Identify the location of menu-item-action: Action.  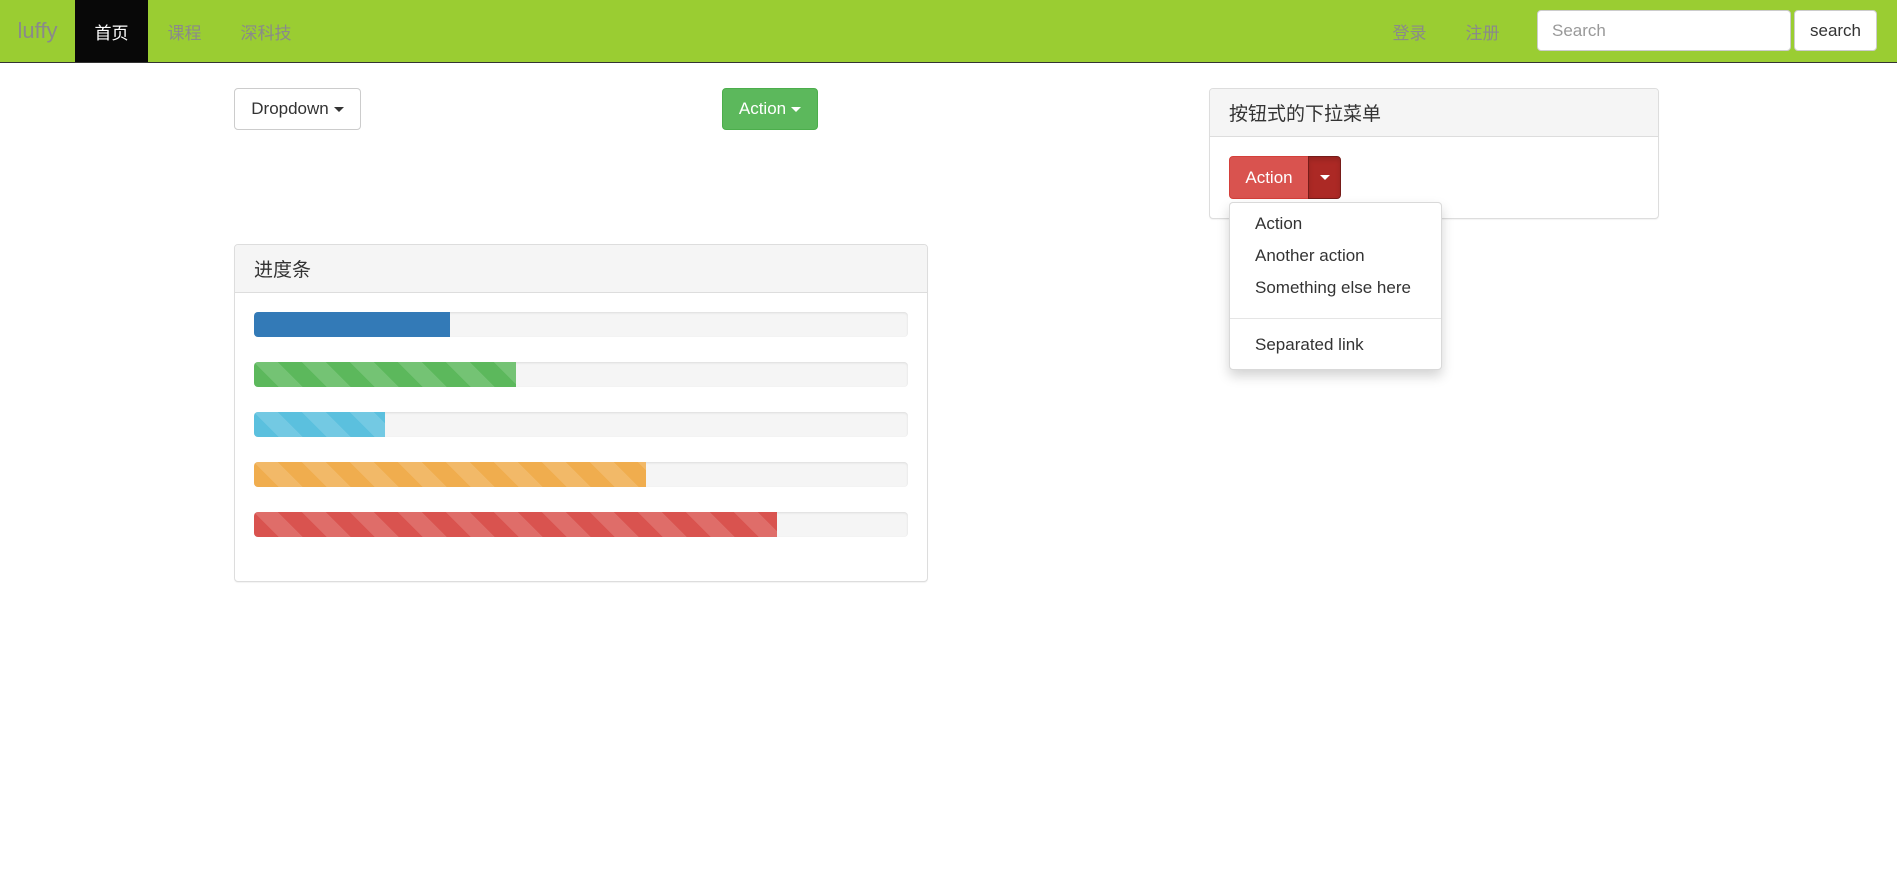
(1335, 224).